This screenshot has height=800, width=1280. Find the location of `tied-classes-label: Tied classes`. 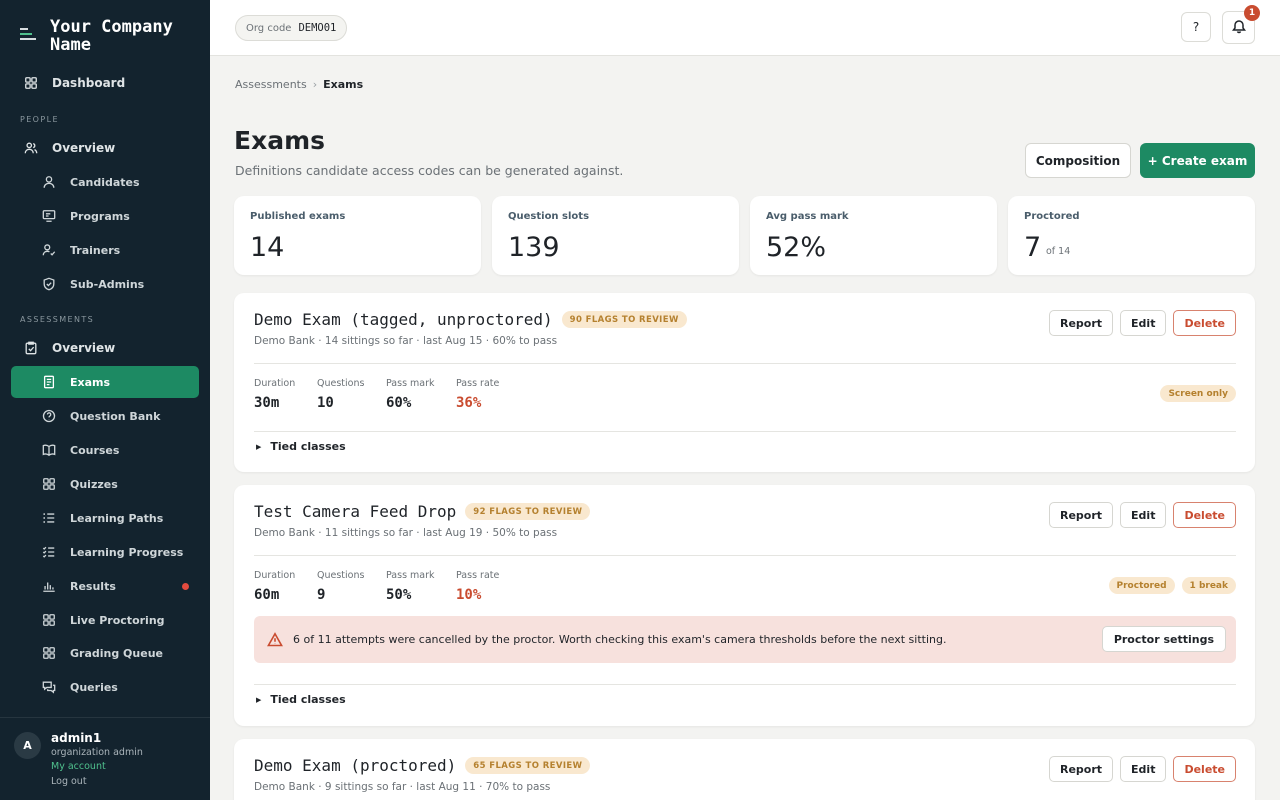

tied-classes-label: Tied classes is located at coordinates (308, 699).